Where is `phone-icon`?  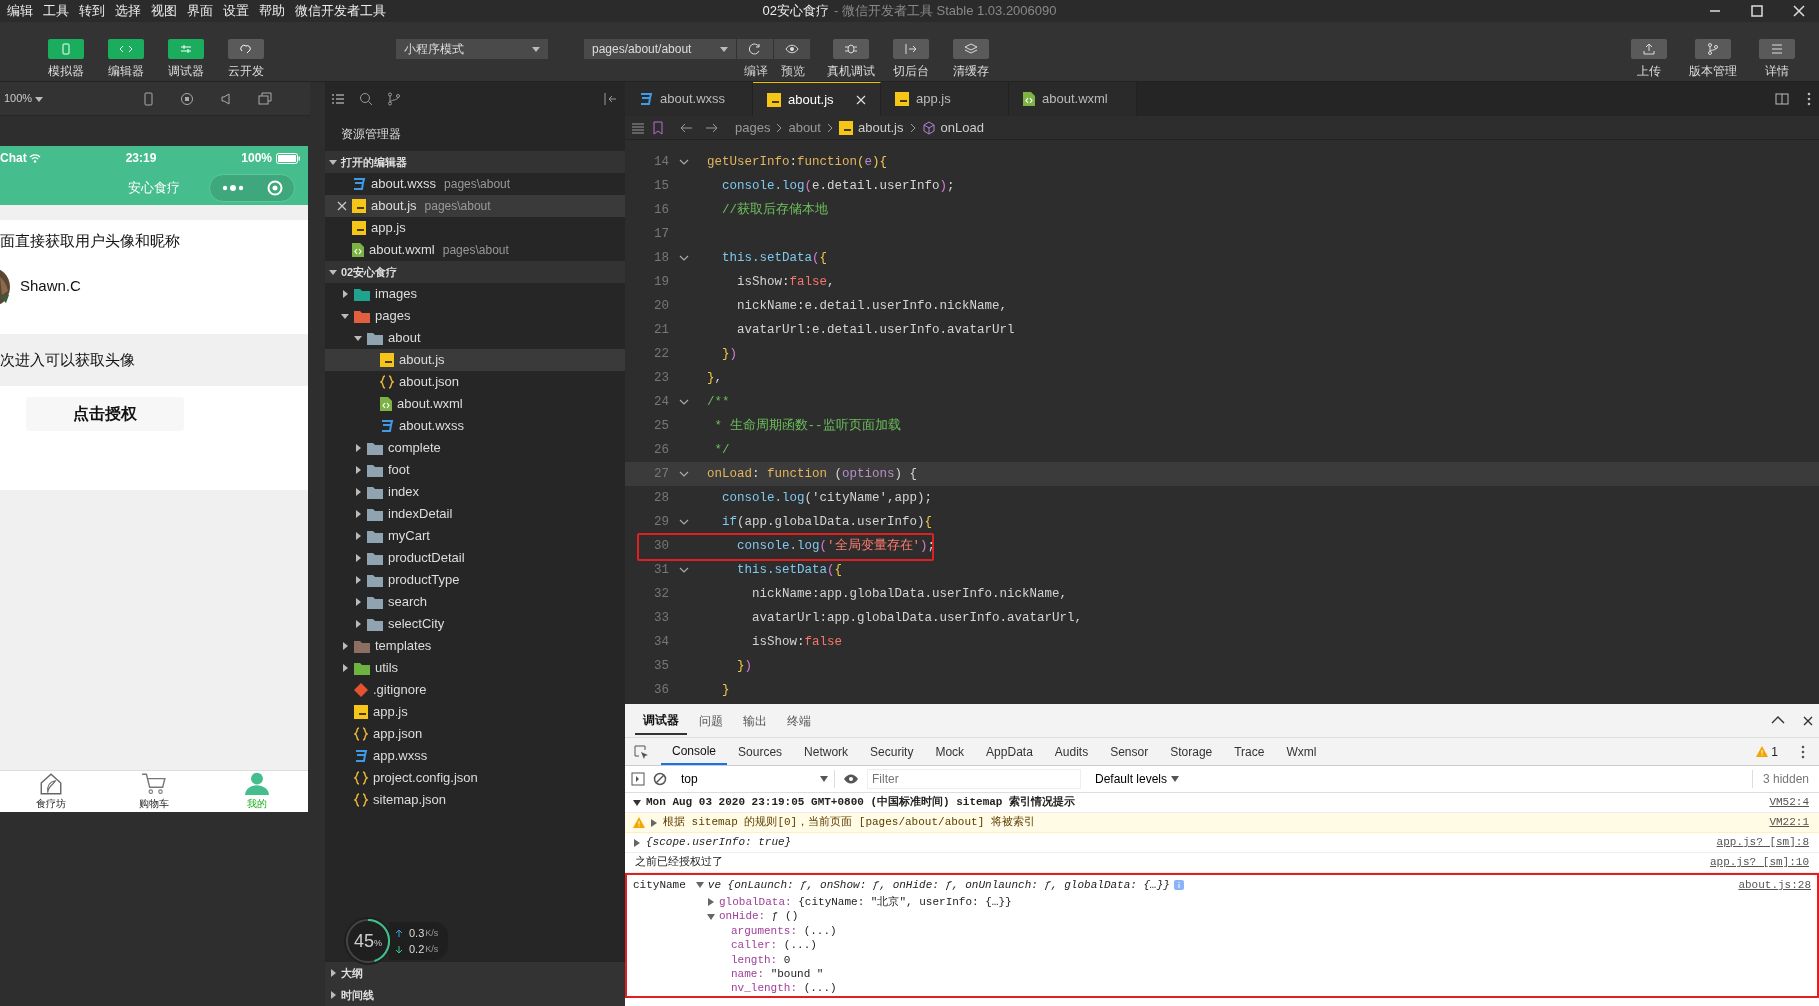 phone-icon is located at coordinates (148, 98).